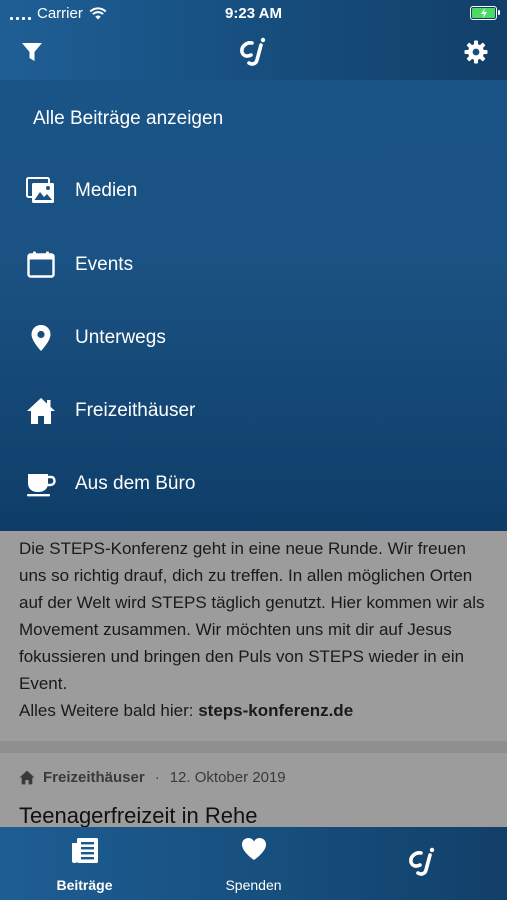  I want to click on tab-beitraege: Beiträge, so click(84, 863).